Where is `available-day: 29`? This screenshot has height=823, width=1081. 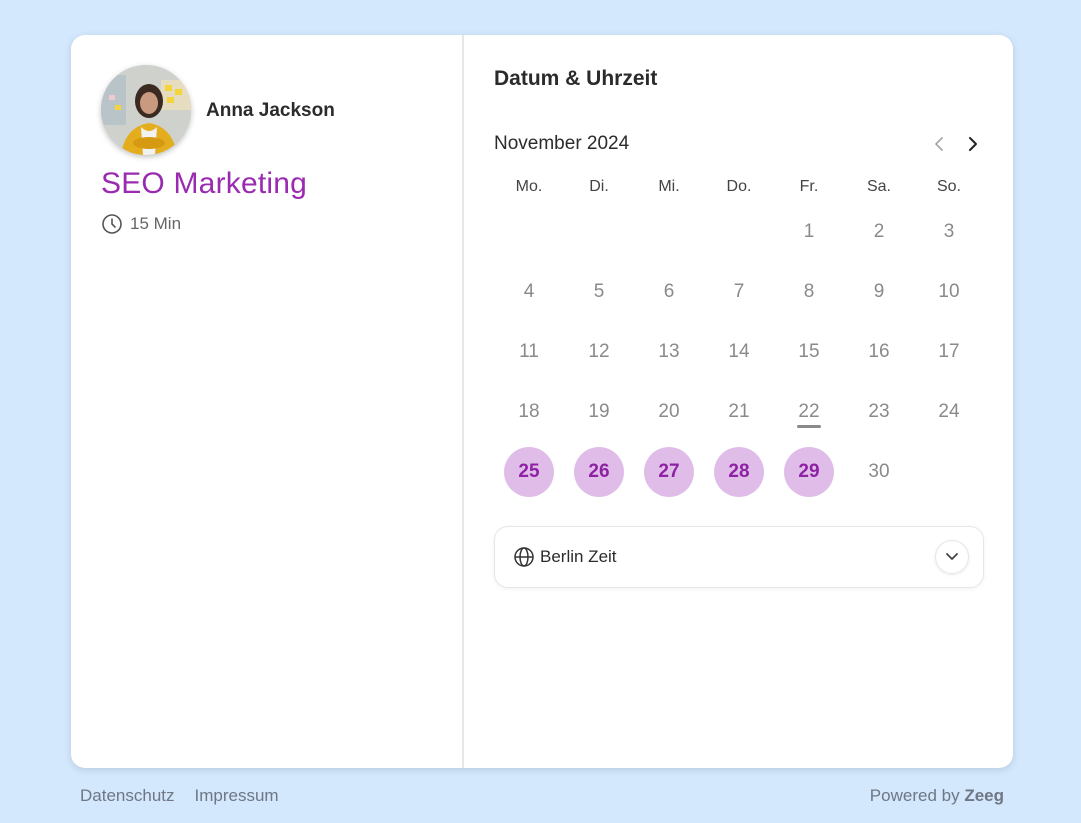
available-day: 29 is located at coordinates (809, 472).